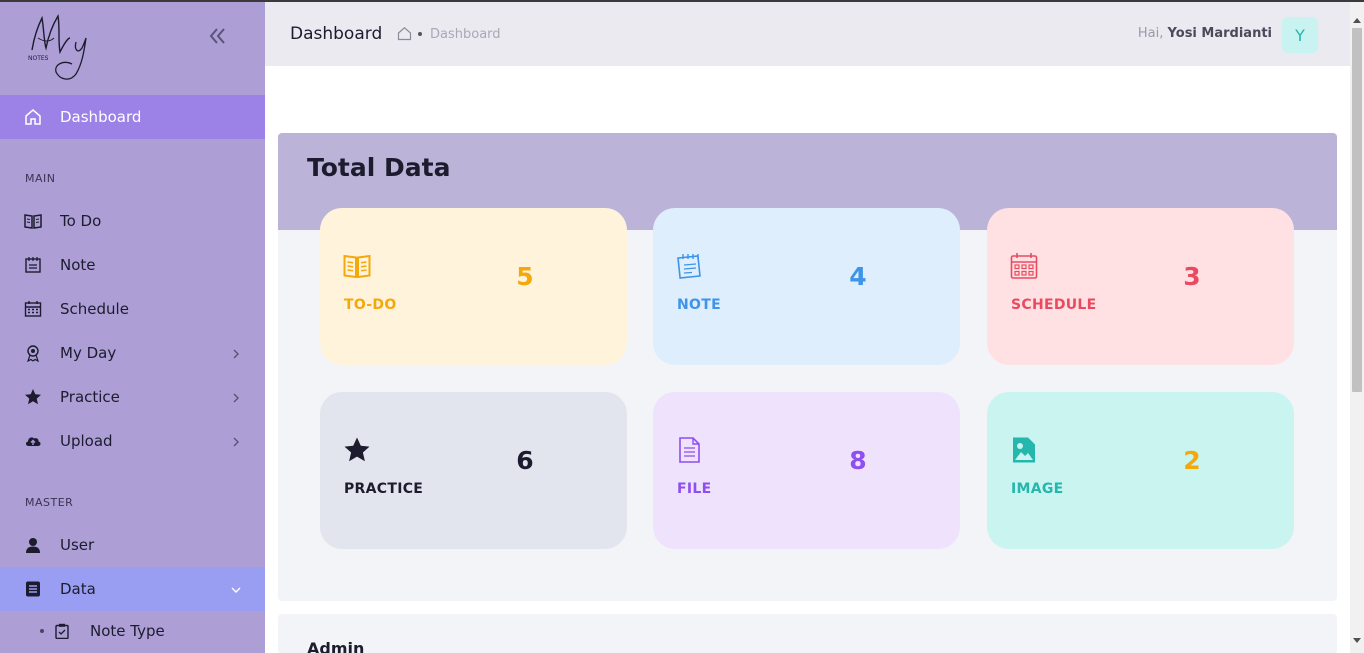  What do you see at coordinates (370, 305) in the screenshot?
I see `card-label: TO-DO` at bounding box center [370, 305].